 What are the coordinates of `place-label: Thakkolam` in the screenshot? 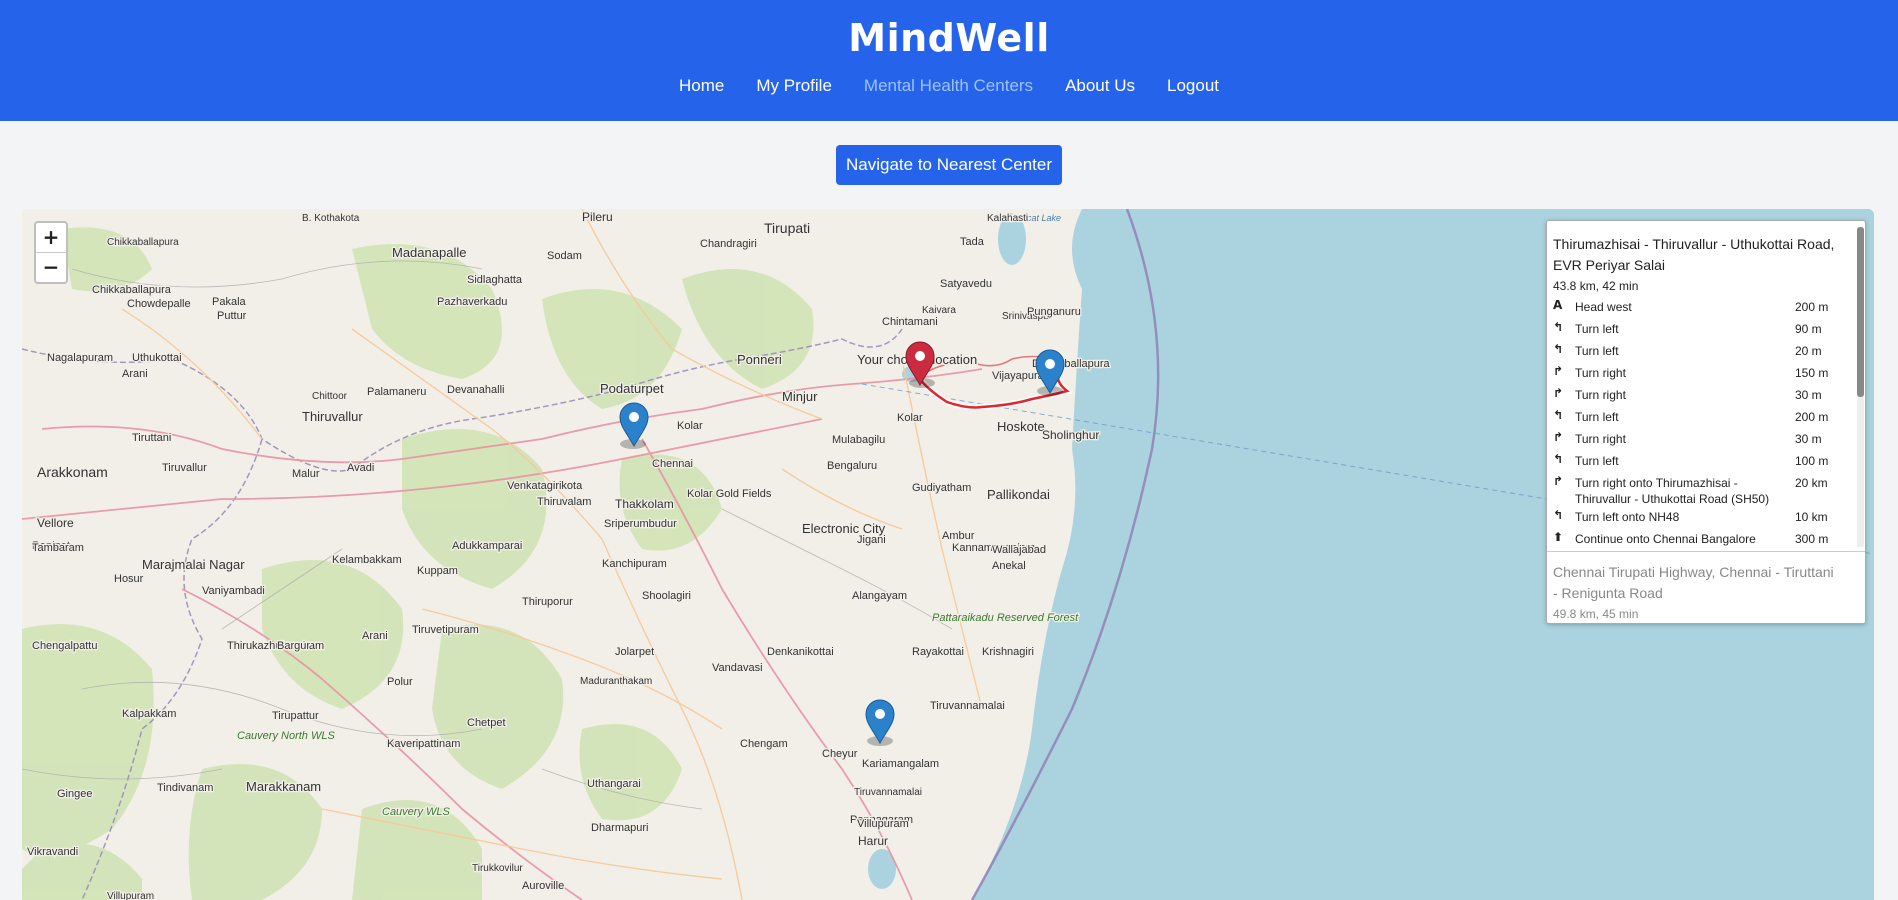 It's located at (644, 504).